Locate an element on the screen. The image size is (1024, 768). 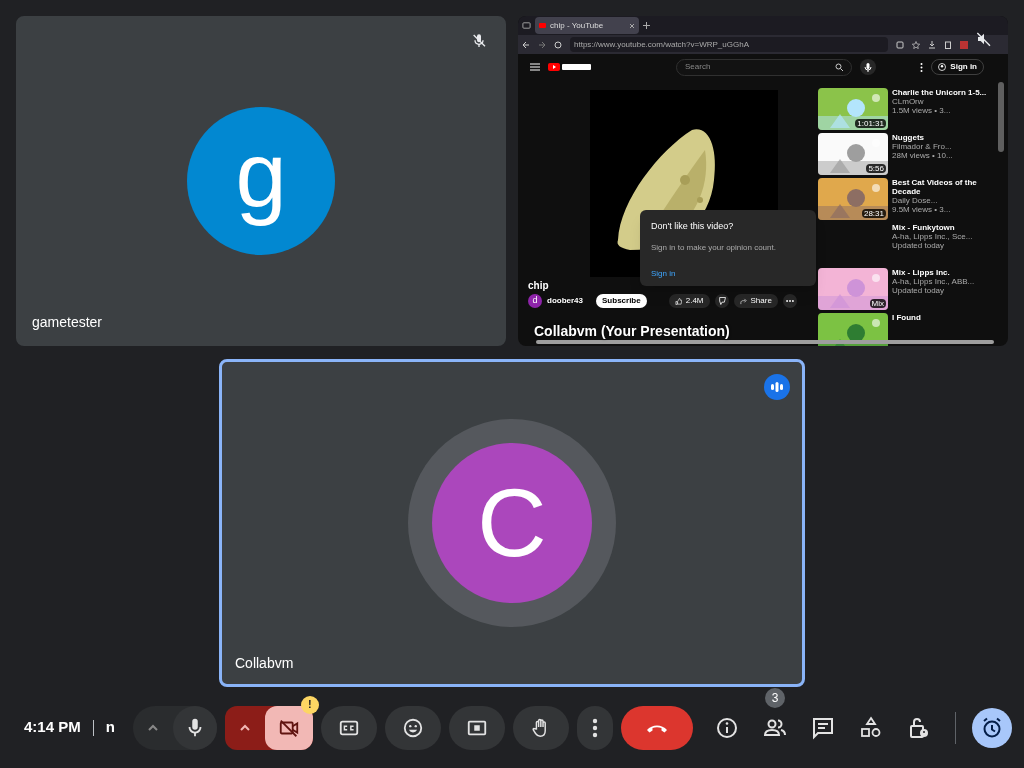
tab-title: chip - YouTube is located at coordinates (577, 25).